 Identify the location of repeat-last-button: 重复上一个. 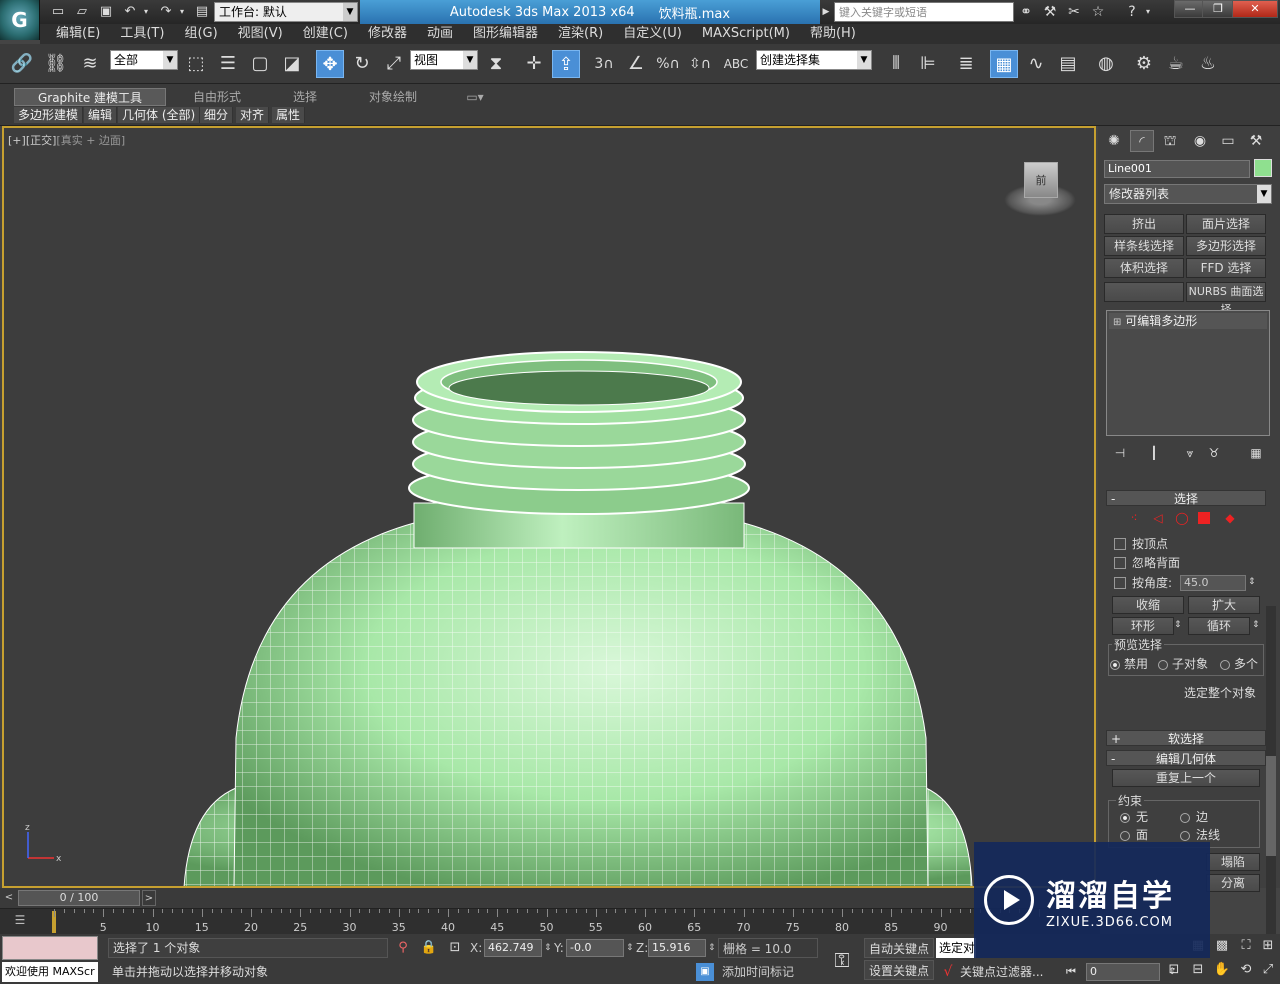
(1186, 778).